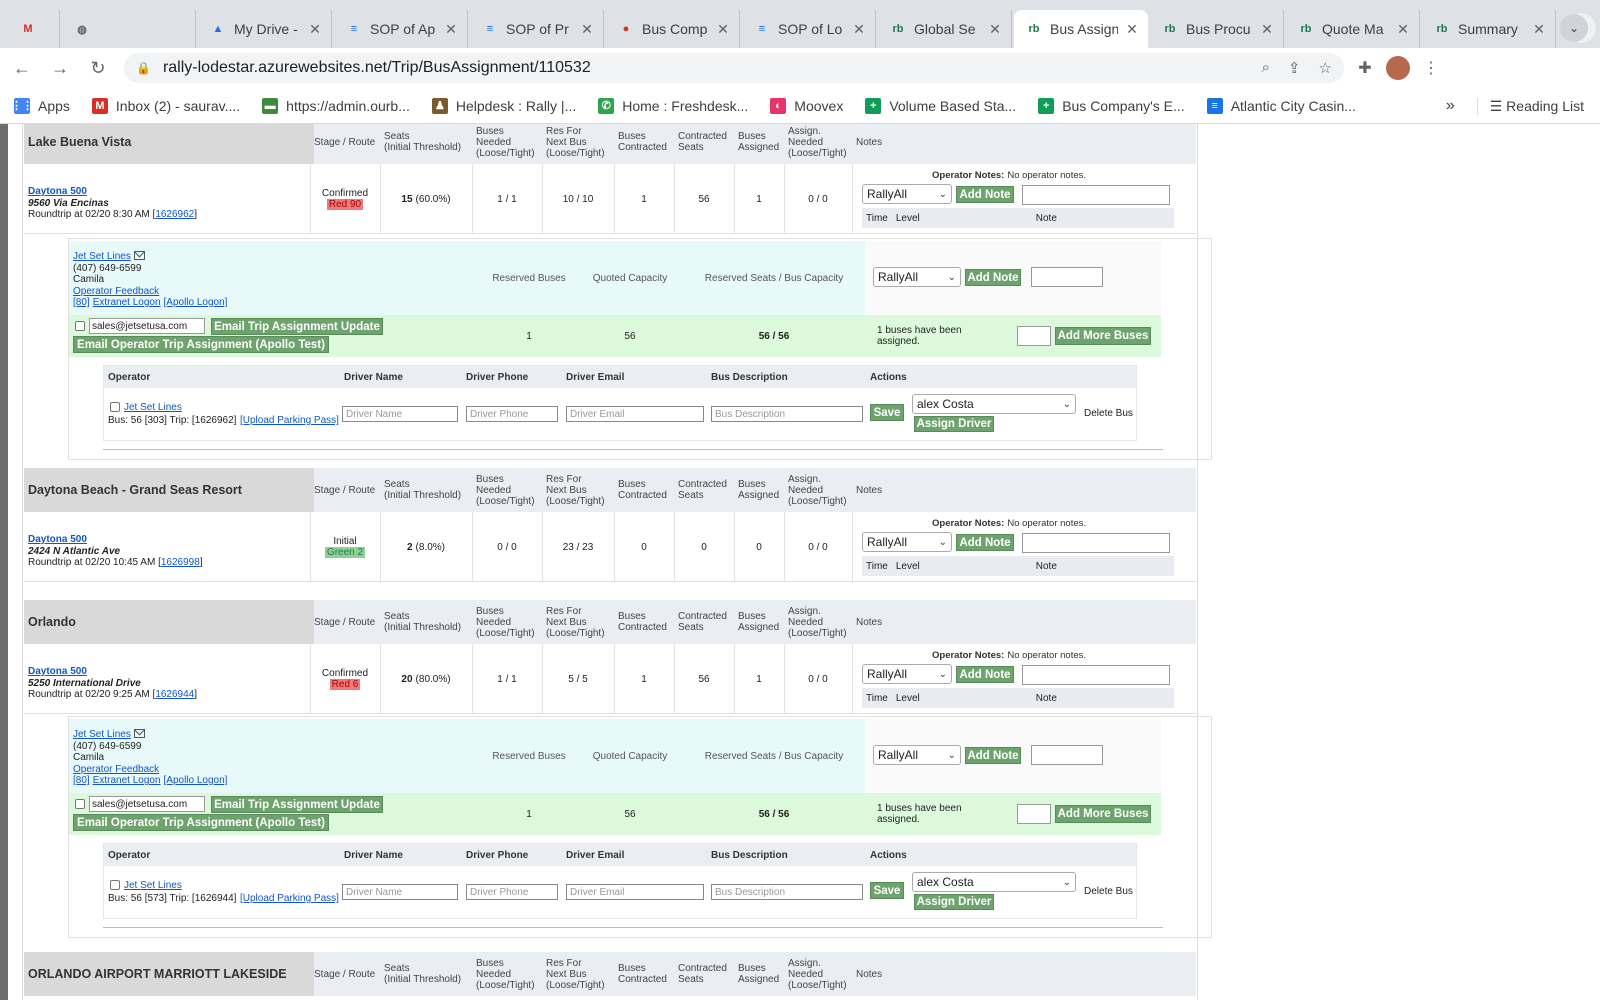  What do you see at coordinates (1217, 29) in the screenshot?
I see `tab-9: rb Bus Procu ✕` at bounding box center [1217, 29].